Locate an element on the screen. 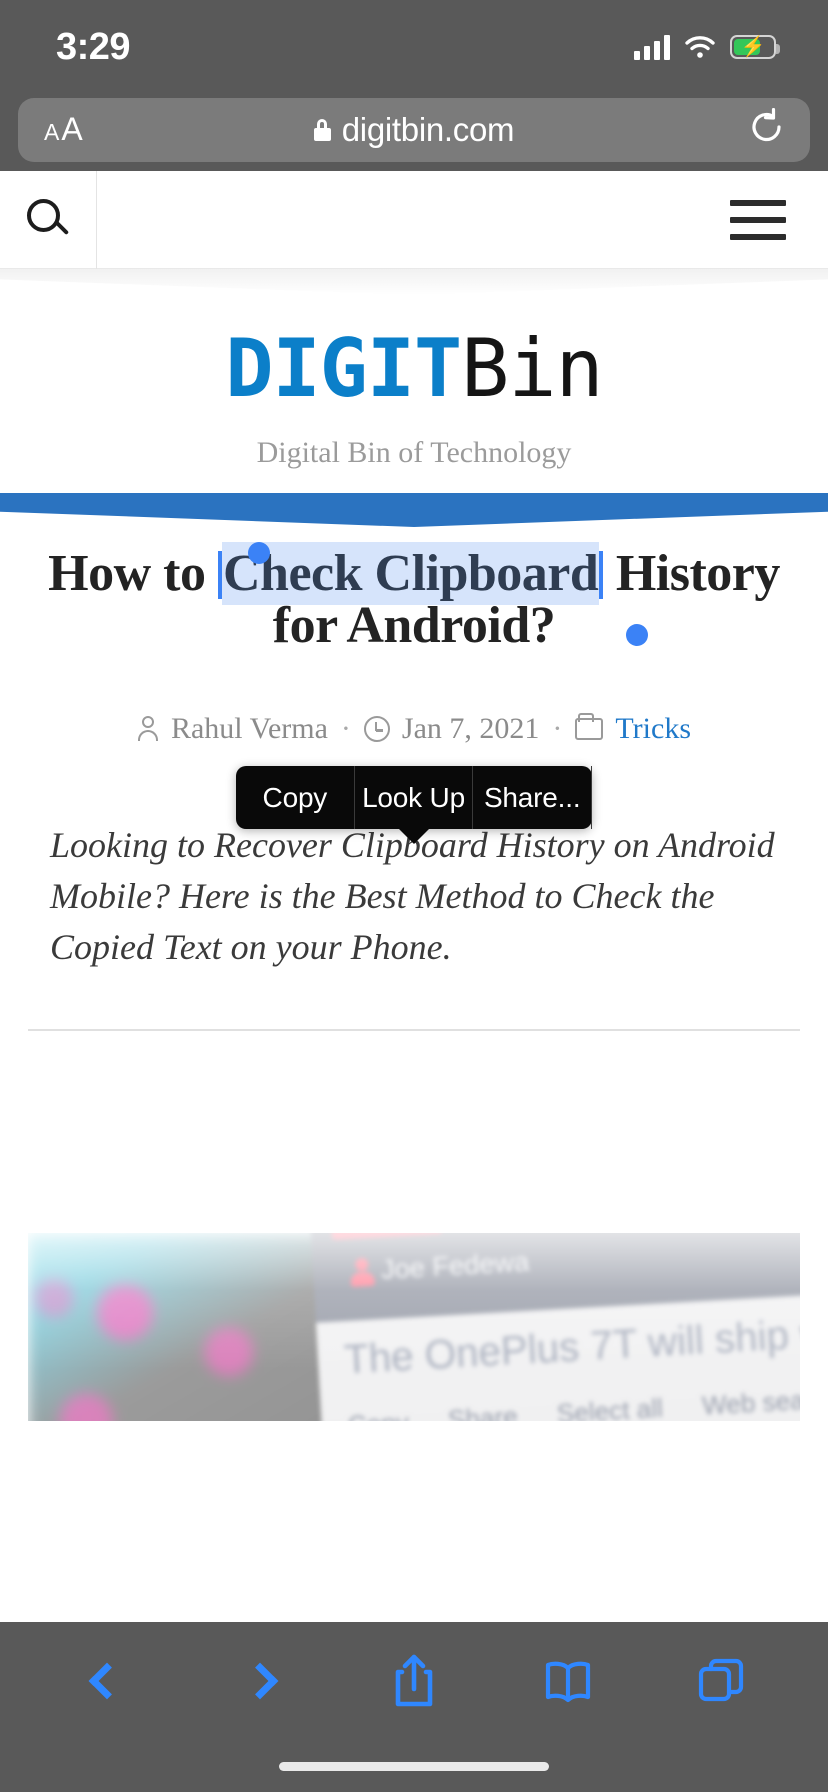 Image resolution: width=828 pixels, height=1792 pixels. site-search-button is located at coordinates (48, 220).